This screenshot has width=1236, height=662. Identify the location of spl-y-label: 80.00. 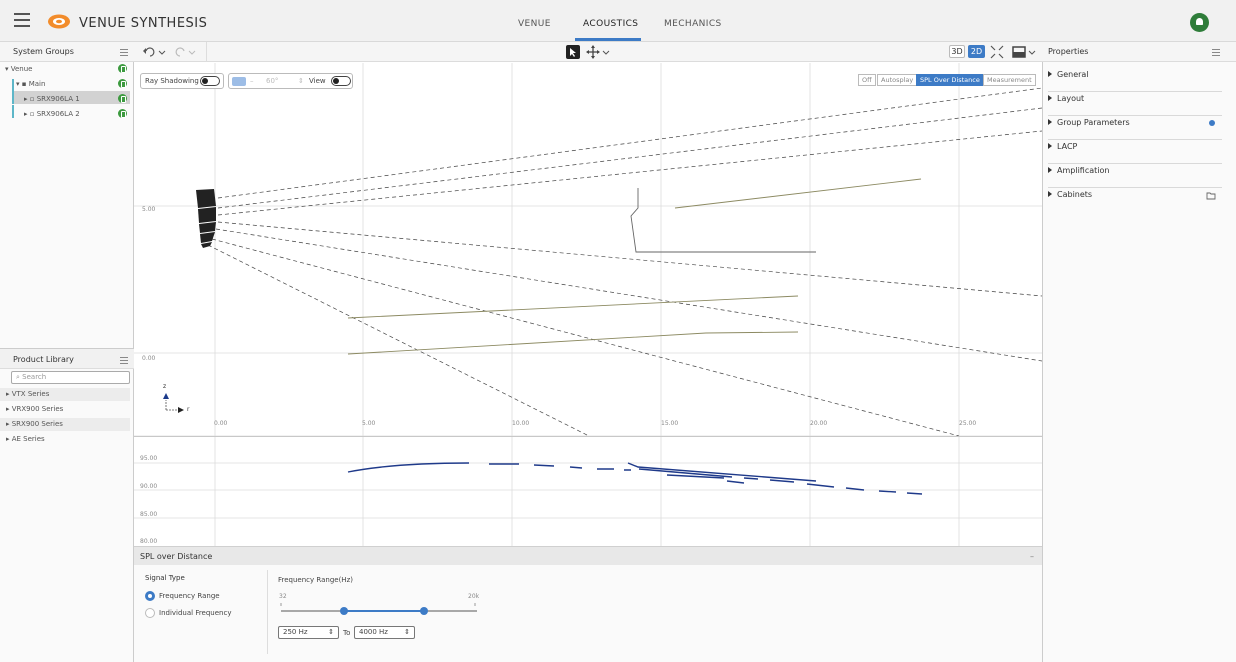
(149, 541).